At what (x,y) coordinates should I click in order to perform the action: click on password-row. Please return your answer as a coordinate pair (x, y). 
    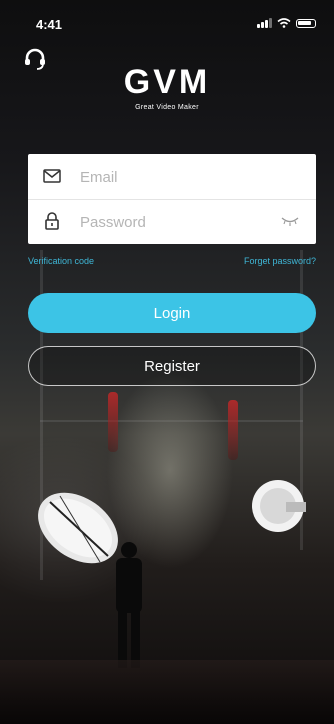
    Looking at the image, I should click on (172, 221).